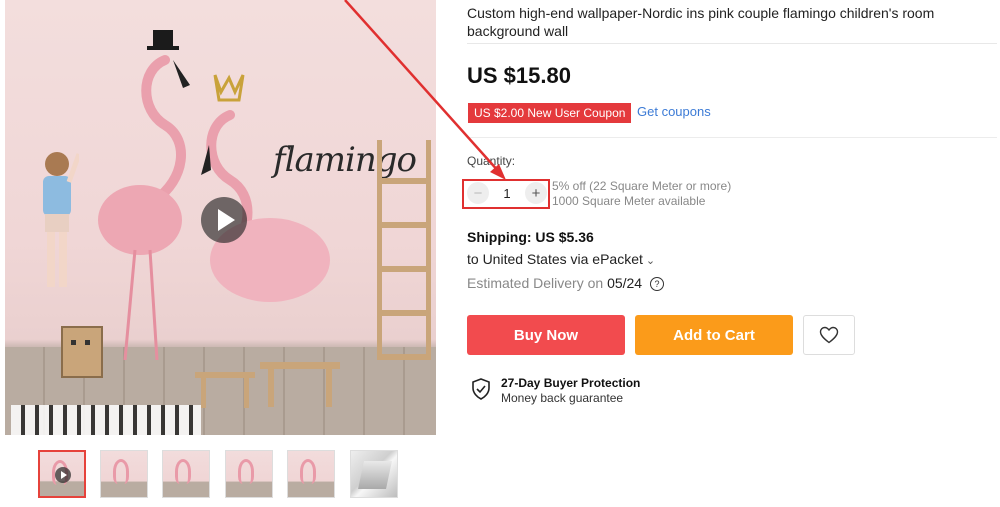  What do you see at coordinates (491, 161) in the screenshot?
I see `quantity-label: Quantity:` at bounding box center [491, 161].